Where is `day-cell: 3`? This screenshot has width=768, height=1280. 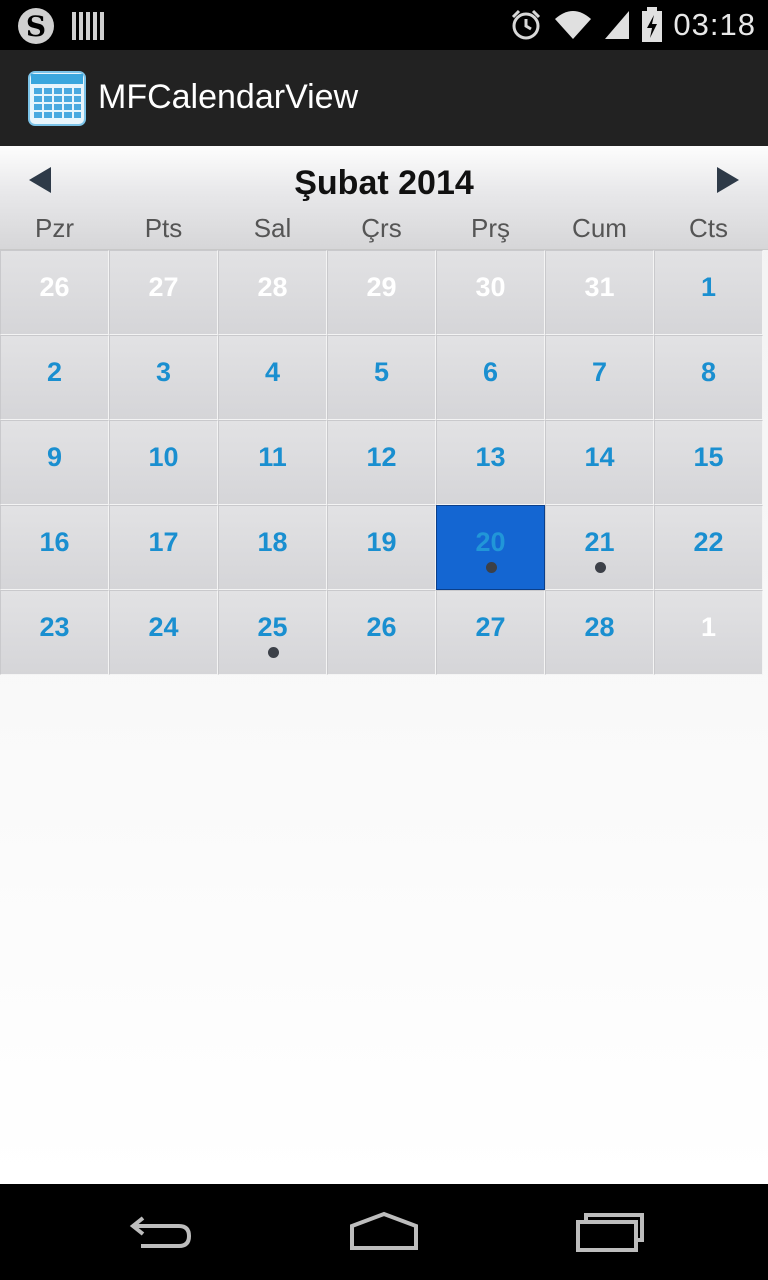
day-cell: 3 is located at coordinates (163, 377).